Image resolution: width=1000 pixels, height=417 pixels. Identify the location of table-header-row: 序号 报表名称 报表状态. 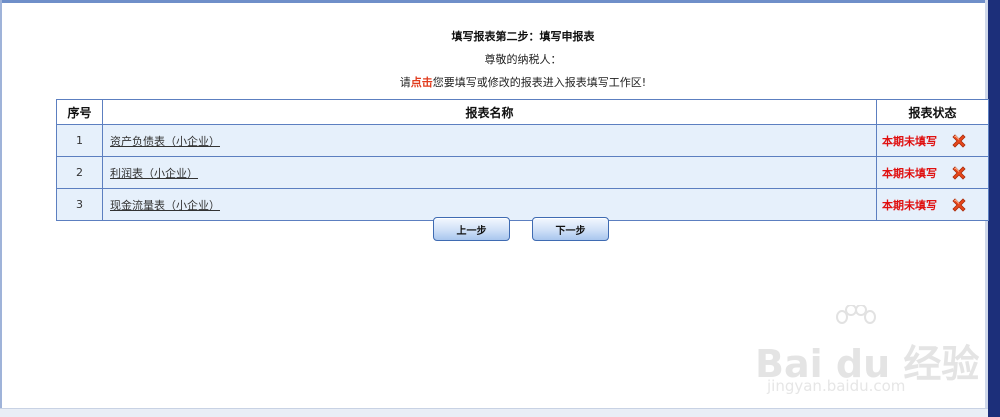
(522, 112).